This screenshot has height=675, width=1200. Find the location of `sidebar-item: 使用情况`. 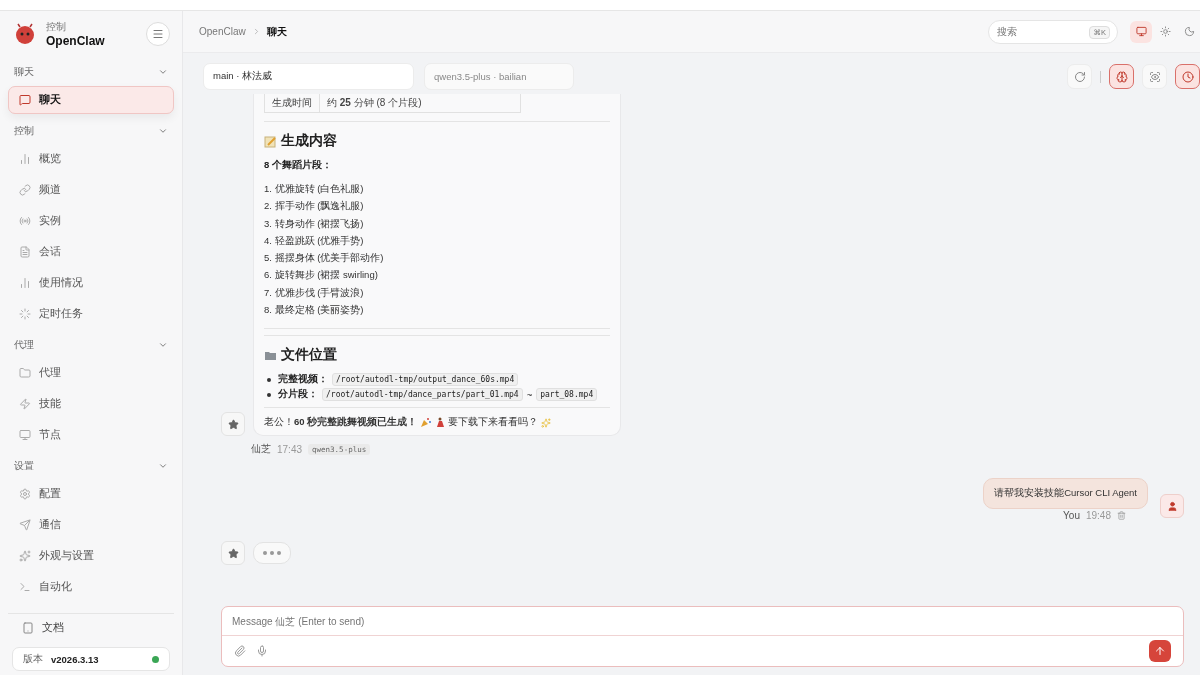

sidebar-item: 使用情况 is located at coordinates (91, 283).